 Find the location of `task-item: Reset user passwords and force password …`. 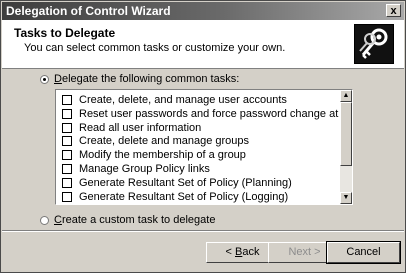

task-item: Reset user passwords and force password … is located at coordinates (206, 115).